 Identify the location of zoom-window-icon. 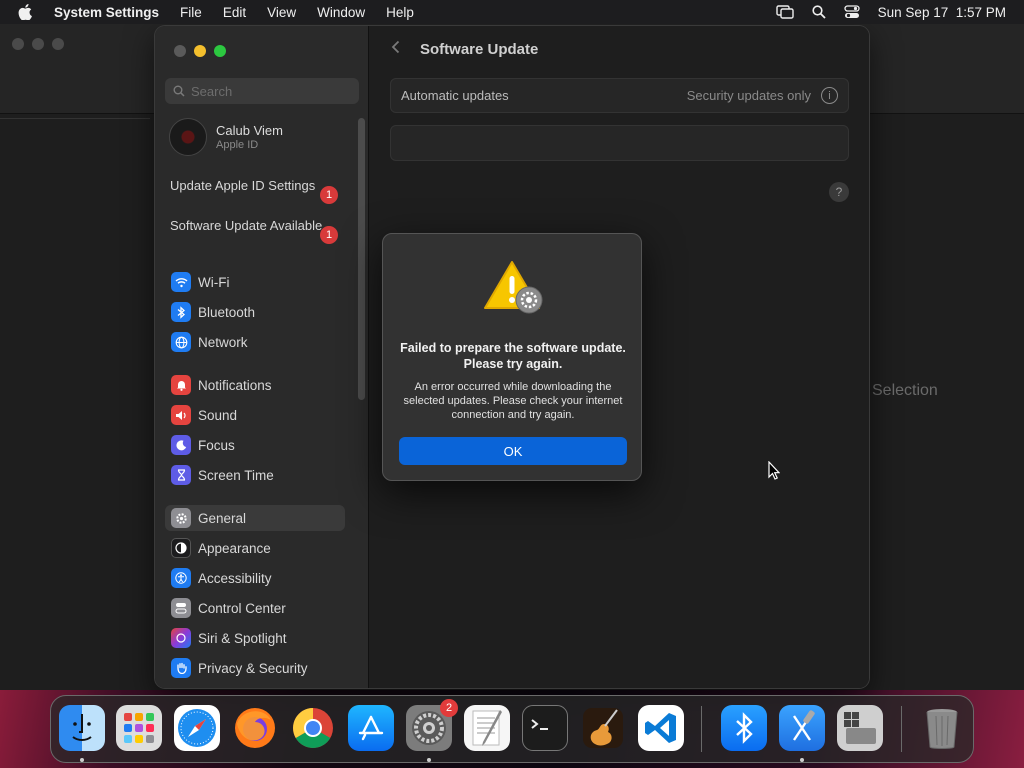
(220, 51).